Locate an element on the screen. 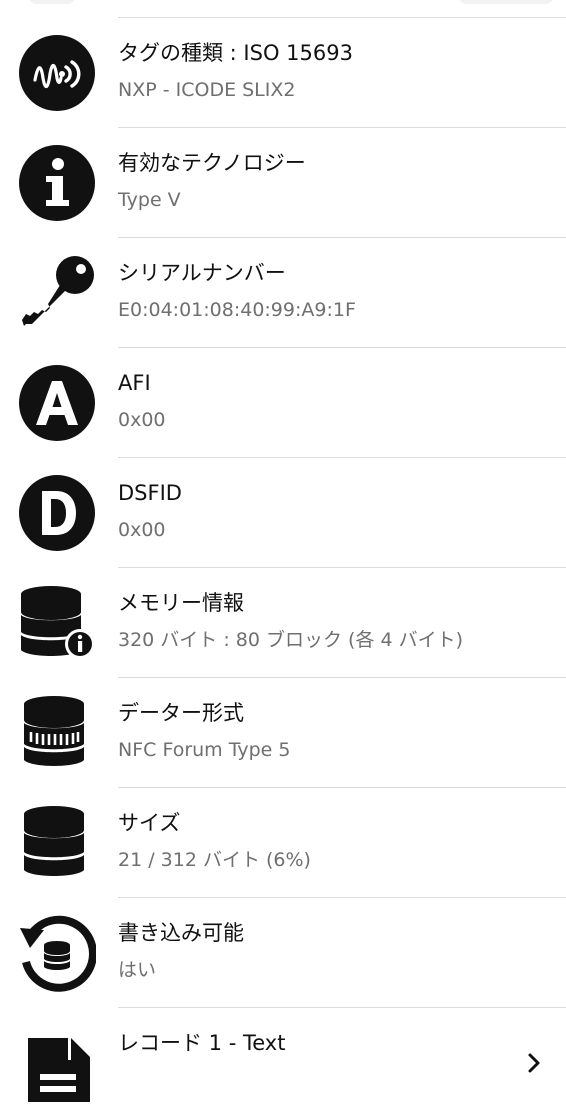  technologies-value: Type V is located at coordinates (149, 200).